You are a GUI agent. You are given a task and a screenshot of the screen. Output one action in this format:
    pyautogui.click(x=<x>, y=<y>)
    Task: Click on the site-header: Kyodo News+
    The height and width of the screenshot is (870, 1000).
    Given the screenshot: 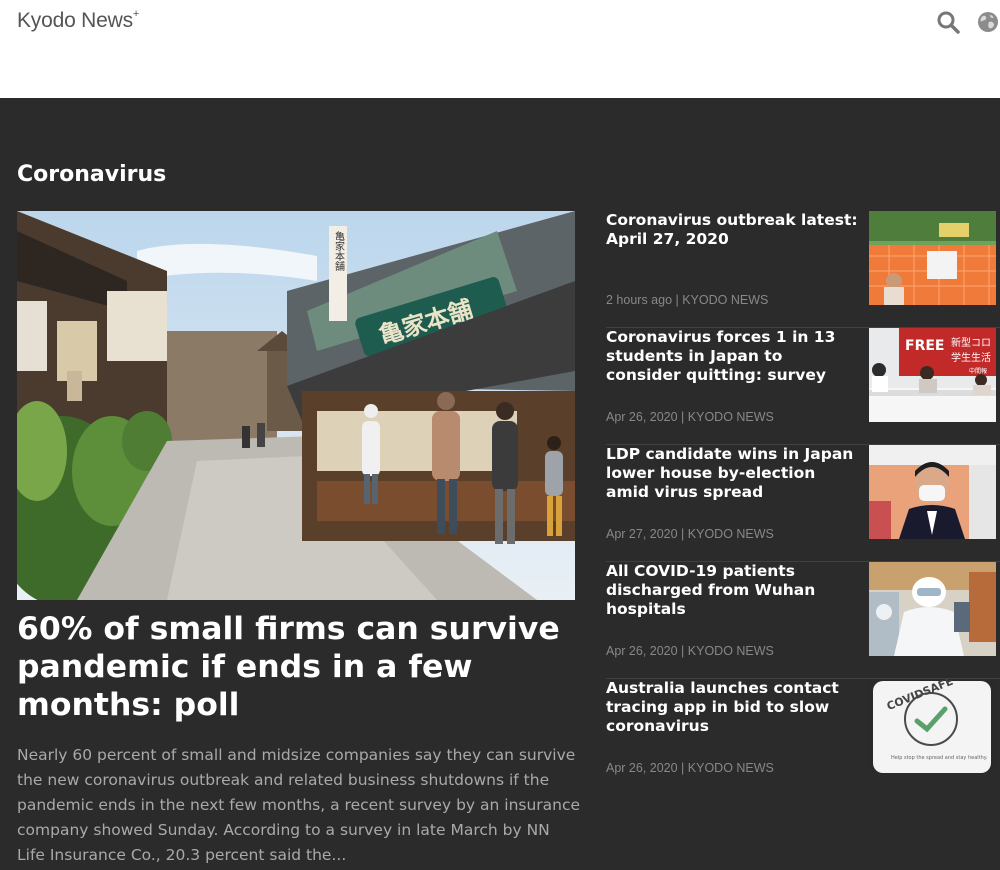 What is the action you would take?
    pyautogui.click(x=500, y=49)
    